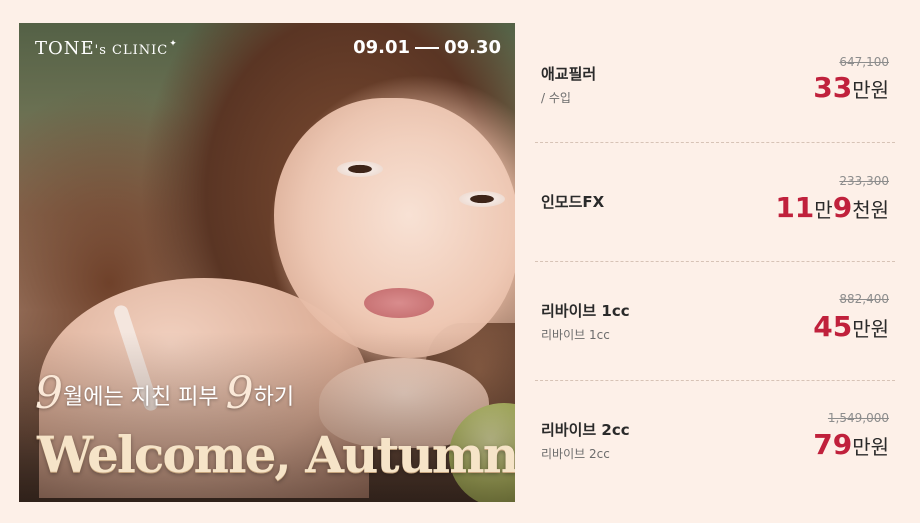  I want to click on item-name: 리바이브 1cc, so click(585, 311).